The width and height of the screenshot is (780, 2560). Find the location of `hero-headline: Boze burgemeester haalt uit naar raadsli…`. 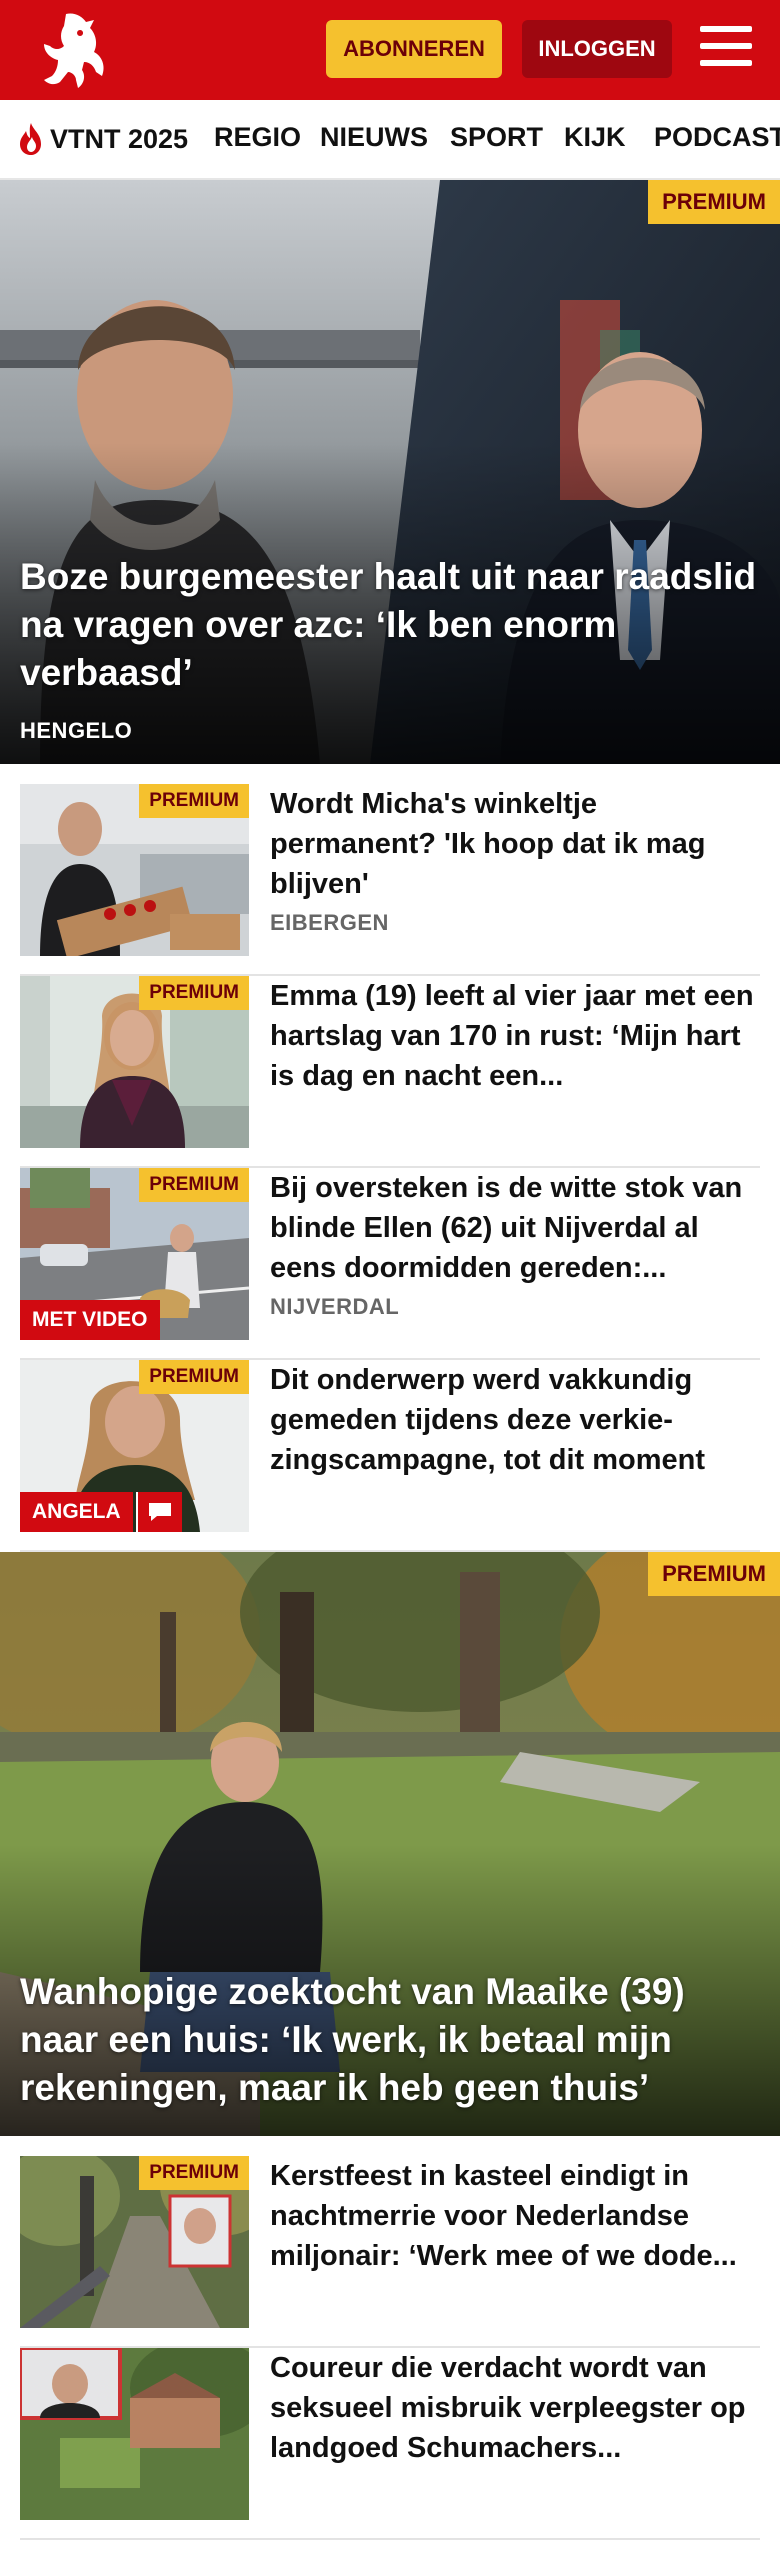

hero-headline: Boze burgemeester haalt uit naar raadsli… is located at coordinates (390, 625).